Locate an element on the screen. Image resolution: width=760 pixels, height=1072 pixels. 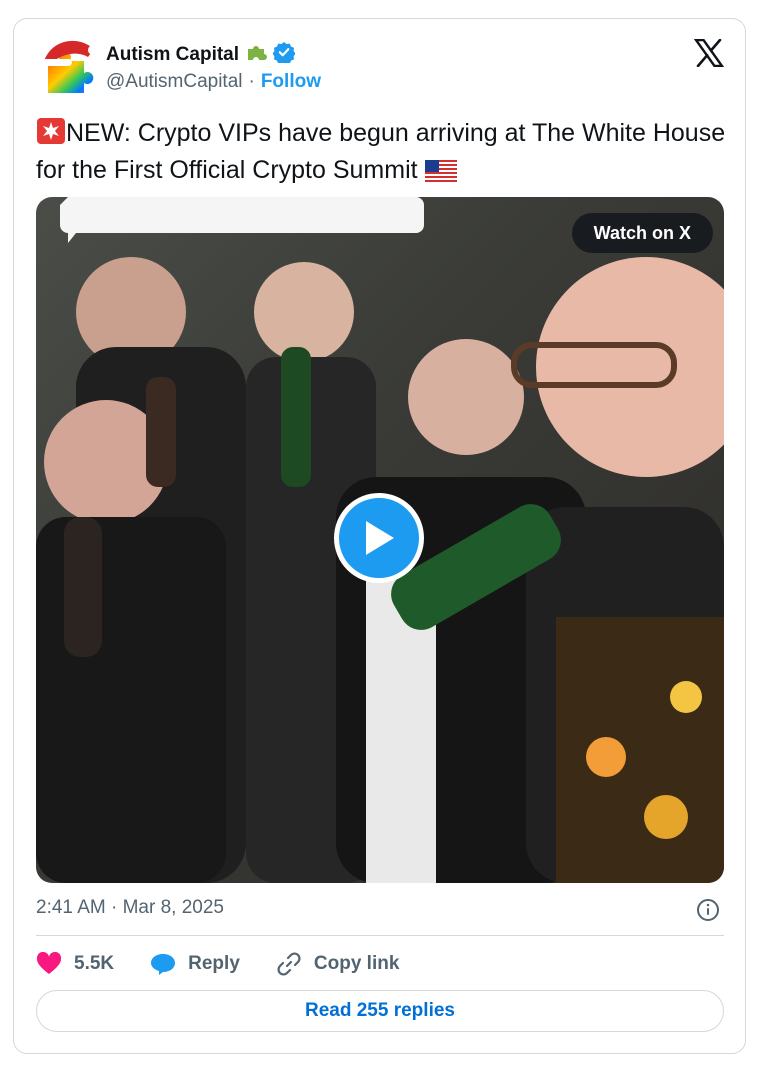
follow-button: Follow is located at coordinates (291, 82).